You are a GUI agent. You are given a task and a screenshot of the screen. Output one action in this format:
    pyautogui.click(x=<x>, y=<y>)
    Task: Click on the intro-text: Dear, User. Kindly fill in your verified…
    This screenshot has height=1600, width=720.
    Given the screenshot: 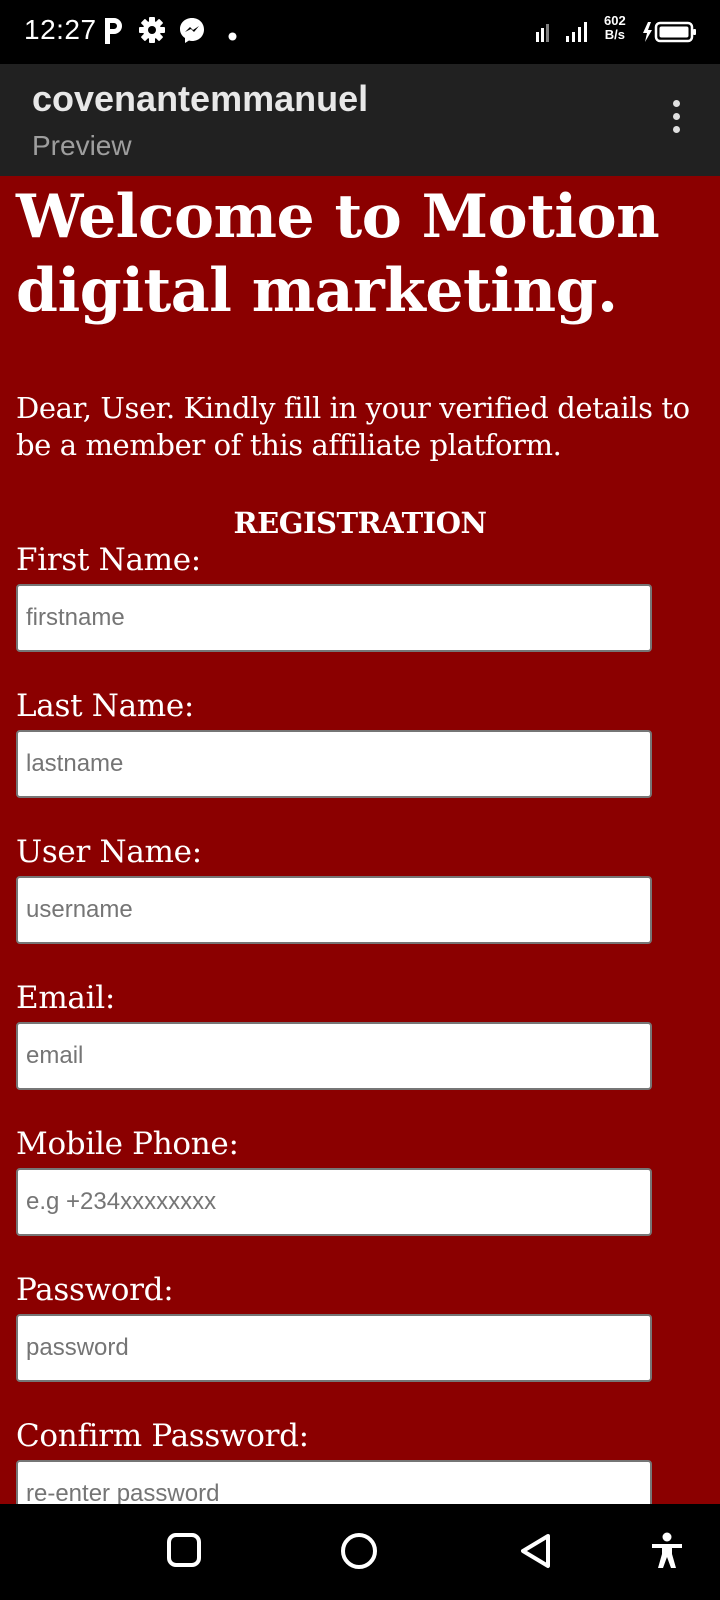 What is the action you would take?
    pyautogui.click(x=353, y=426)
    